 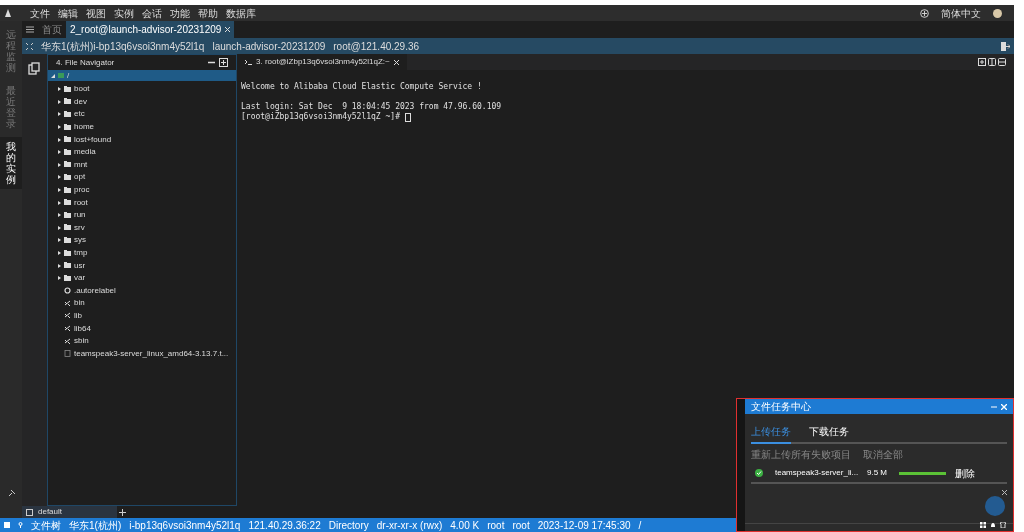 What do you see at coordinates (142, 215) in the screenshot?
I see `tree-item: run` at bounding box center [142, 215].